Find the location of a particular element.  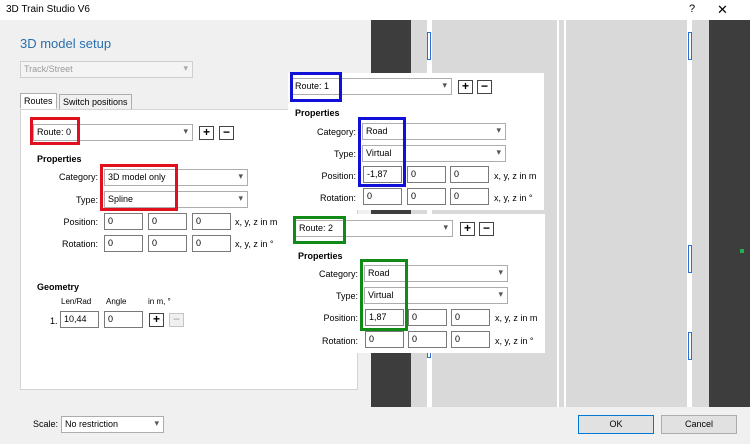

route-2-position-x: 1,87 is located at coordinates (384, 317).